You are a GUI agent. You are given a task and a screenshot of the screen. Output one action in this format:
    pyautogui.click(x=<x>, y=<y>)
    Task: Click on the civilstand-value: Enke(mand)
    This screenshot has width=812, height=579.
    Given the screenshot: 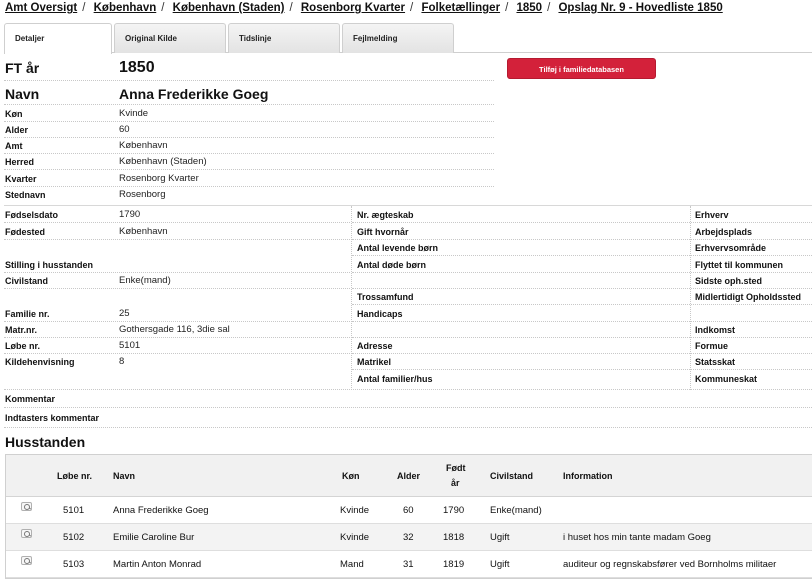 What is the action you would take?
    pyautogui.click(x=145, y=280)
    